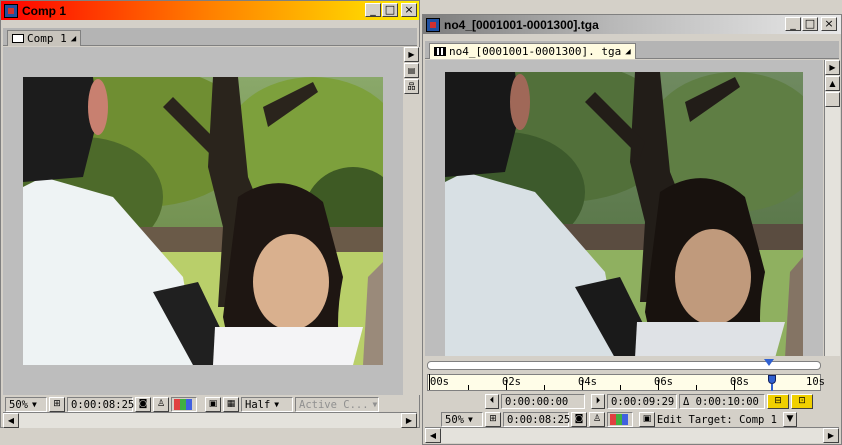  I want to click on tab-comp-1: Comp 1 ◢, so click(44, 38).